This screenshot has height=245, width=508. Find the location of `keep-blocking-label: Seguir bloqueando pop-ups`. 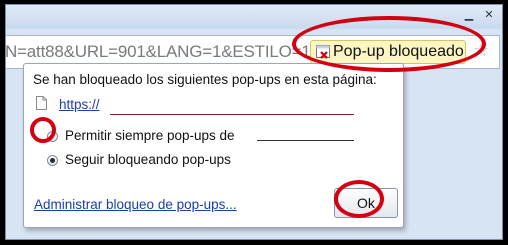

keep-blocking-label: Seguir bloqueando pop-ups is located at coordinates (148, 159).